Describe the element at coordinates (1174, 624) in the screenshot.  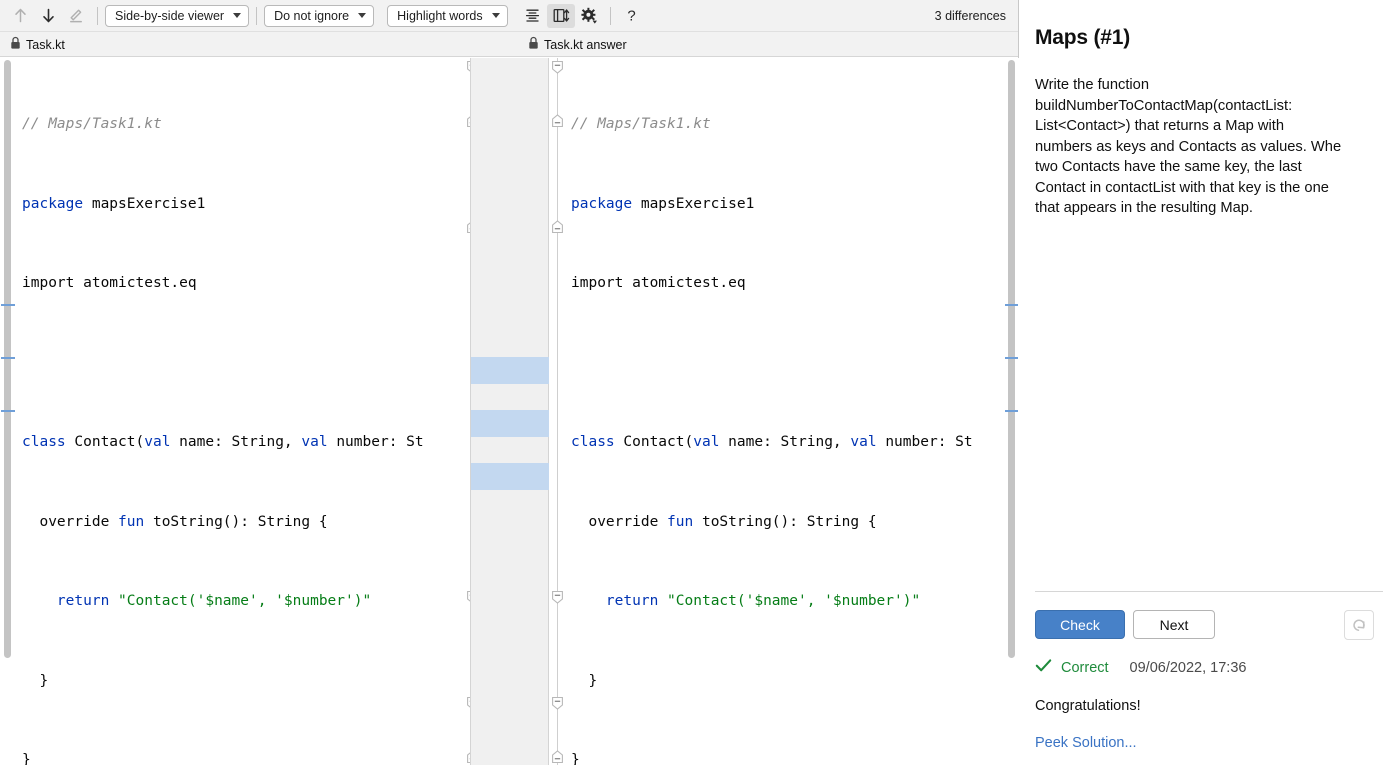
I see `next-button: Next` at that location.